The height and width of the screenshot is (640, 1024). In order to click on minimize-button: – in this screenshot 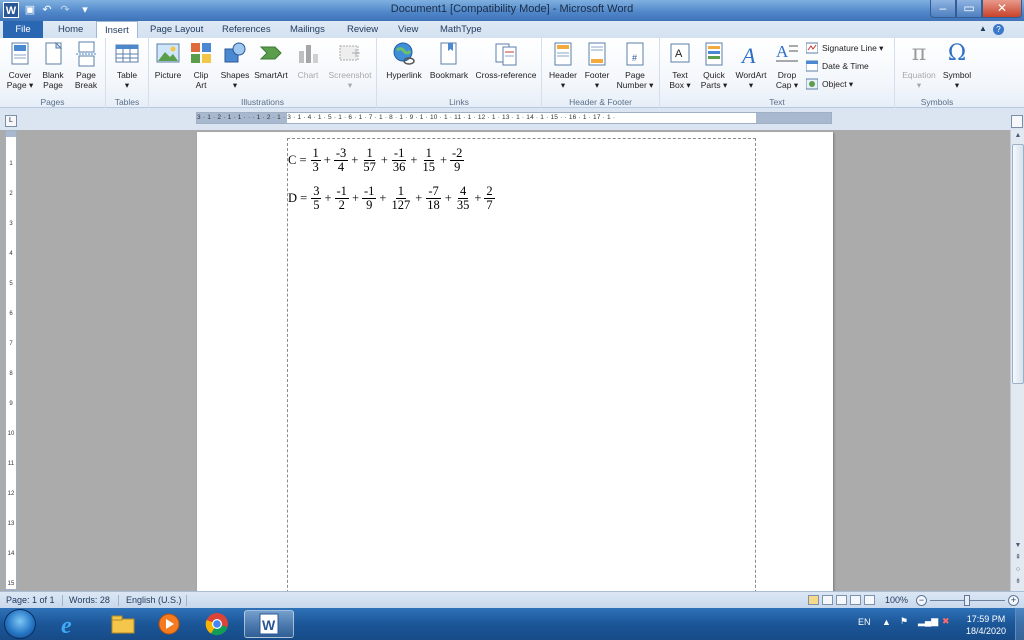, I will do `click(943, 9)`.